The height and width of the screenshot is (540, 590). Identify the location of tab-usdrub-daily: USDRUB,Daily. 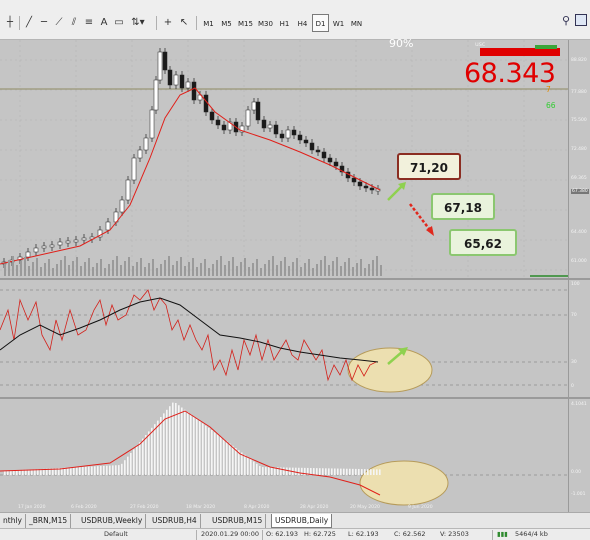
(302, 521).